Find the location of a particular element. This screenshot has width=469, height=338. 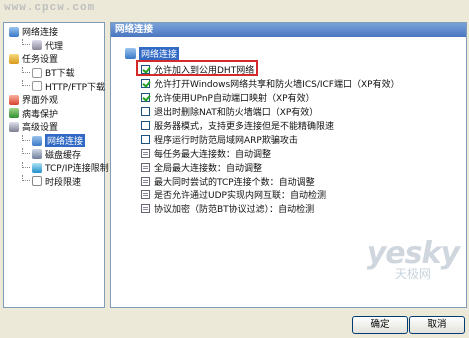

option-label: 允许打开Windows网络共享和防火墙ICS/ICF端口（XP有效） is located at coordinates (277, 85).